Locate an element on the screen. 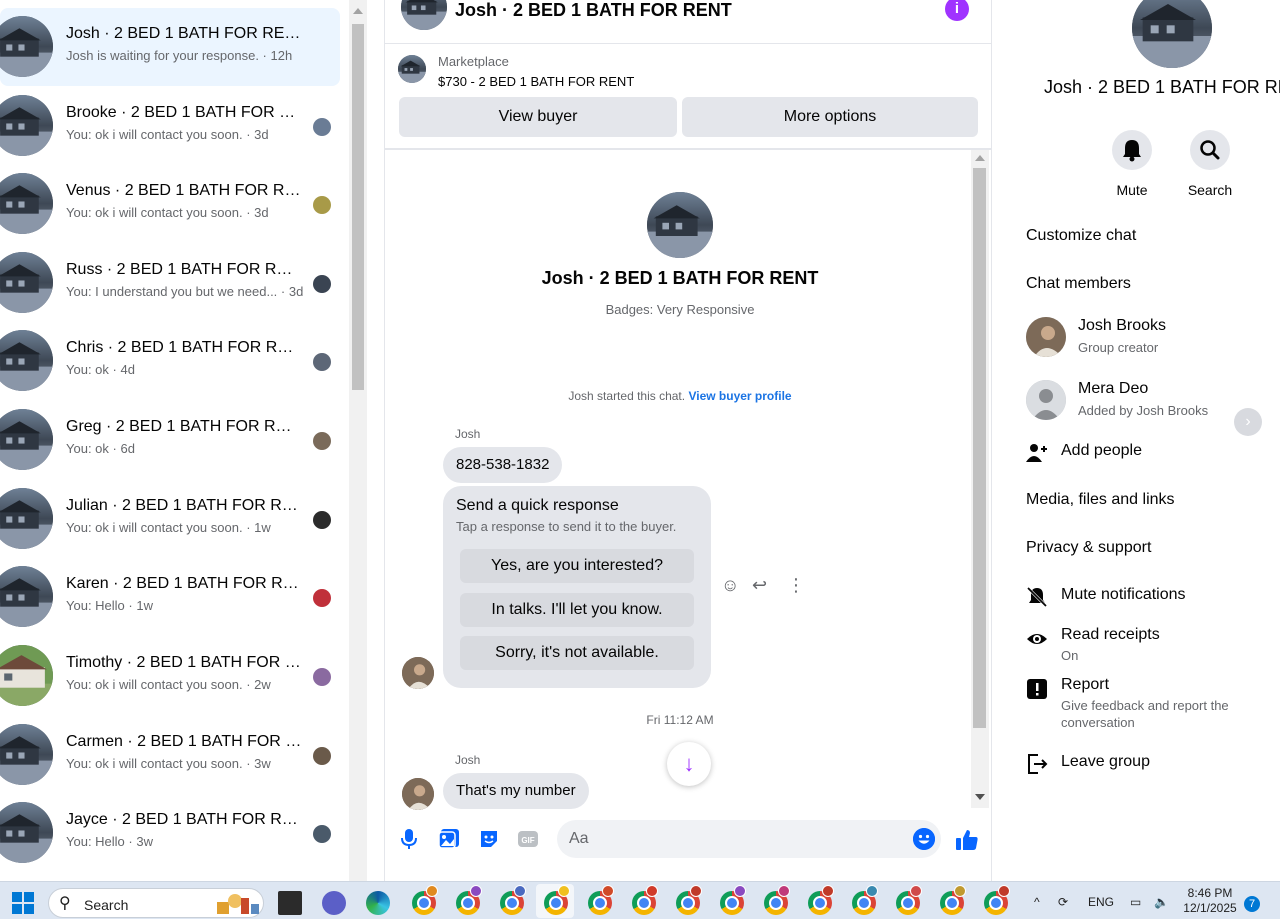 Image resolution: width=1280 pixels, height=919 pixels. conversation-snippet-row: Josh is waiting for your response. · 12h is located at coordinates (193, 55).